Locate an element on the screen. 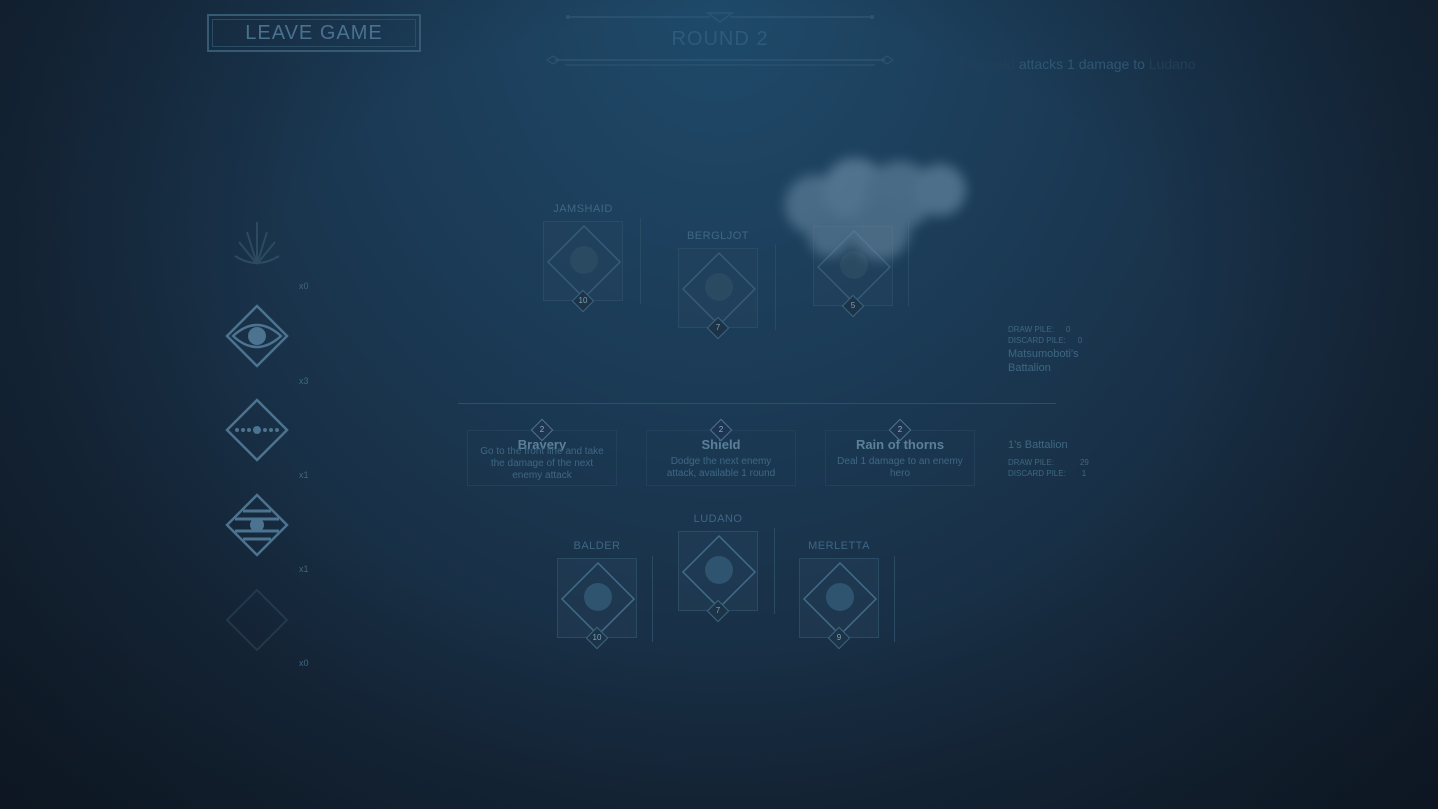  token-count: x3 is located at coordinates (304, 381).